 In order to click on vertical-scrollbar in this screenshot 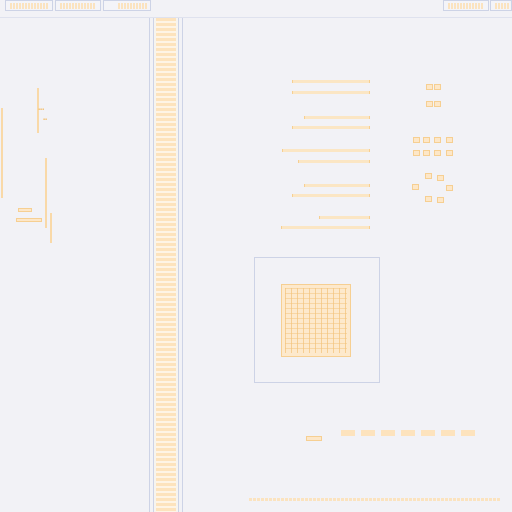, I will do `click(166, 265)`.